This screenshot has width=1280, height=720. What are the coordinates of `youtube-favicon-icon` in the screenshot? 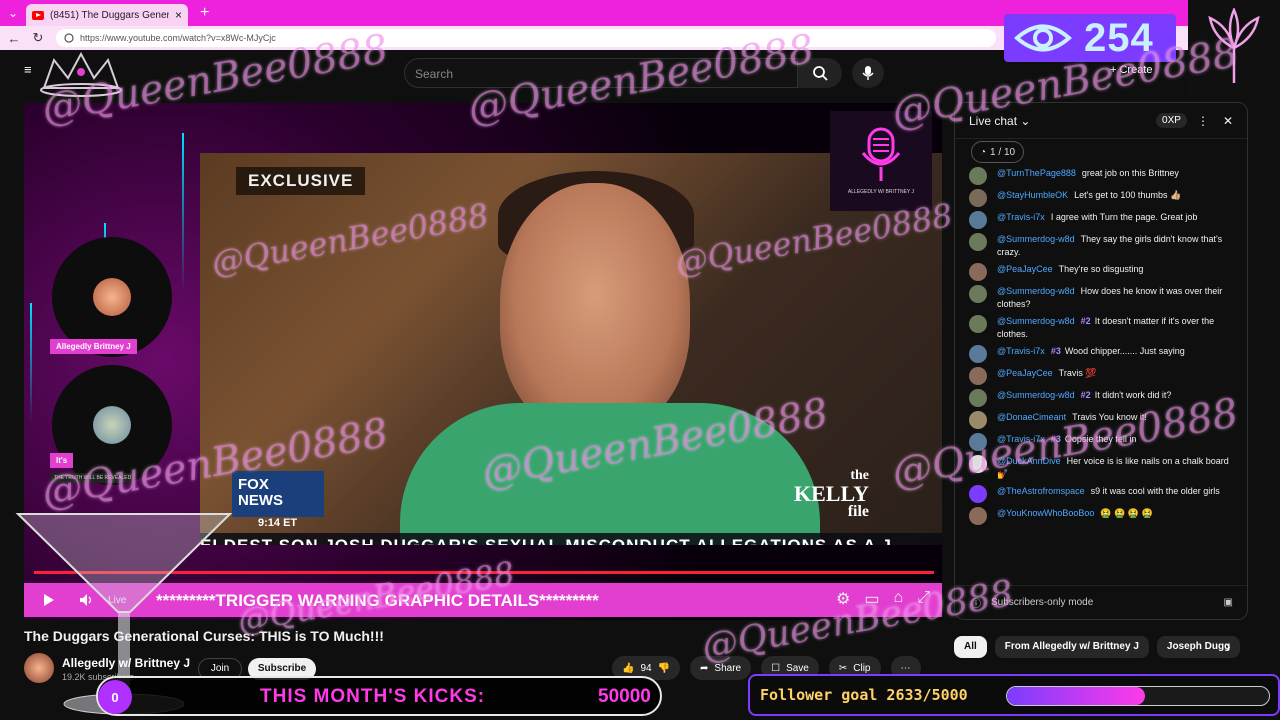 It's located at (38, 15).